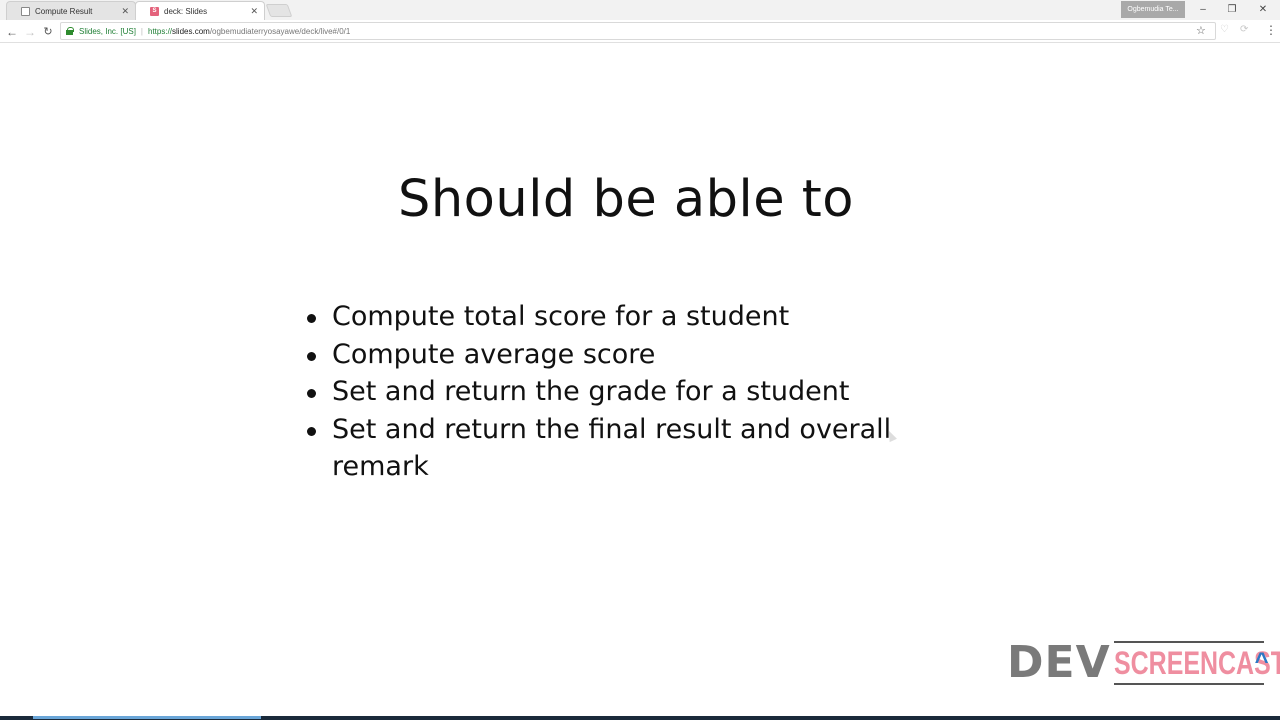  What do you see at coordinates (64, 11) in the screenshot?
I see `tab-title: Compute Result` at bounding box center [64, 11].